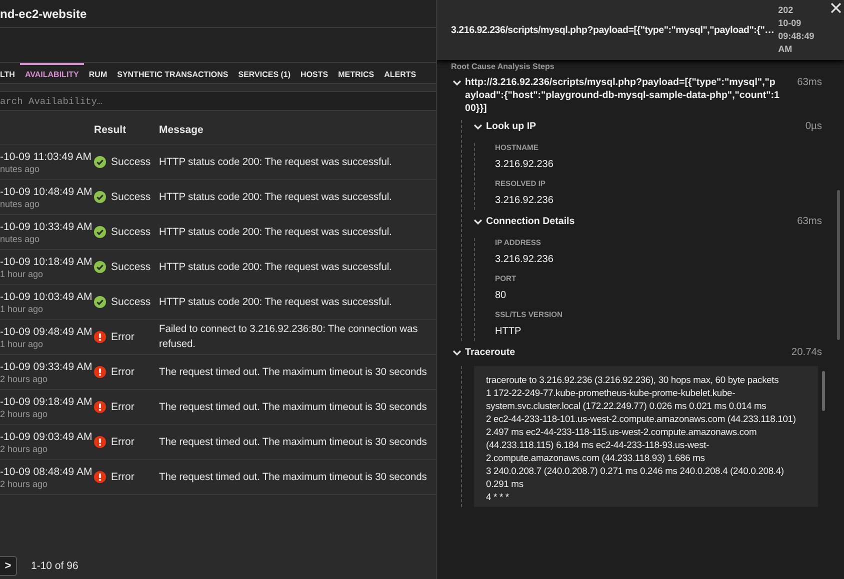  I want to click on timestamp: -10-09 10:03:49 AM, so click(47, 296).